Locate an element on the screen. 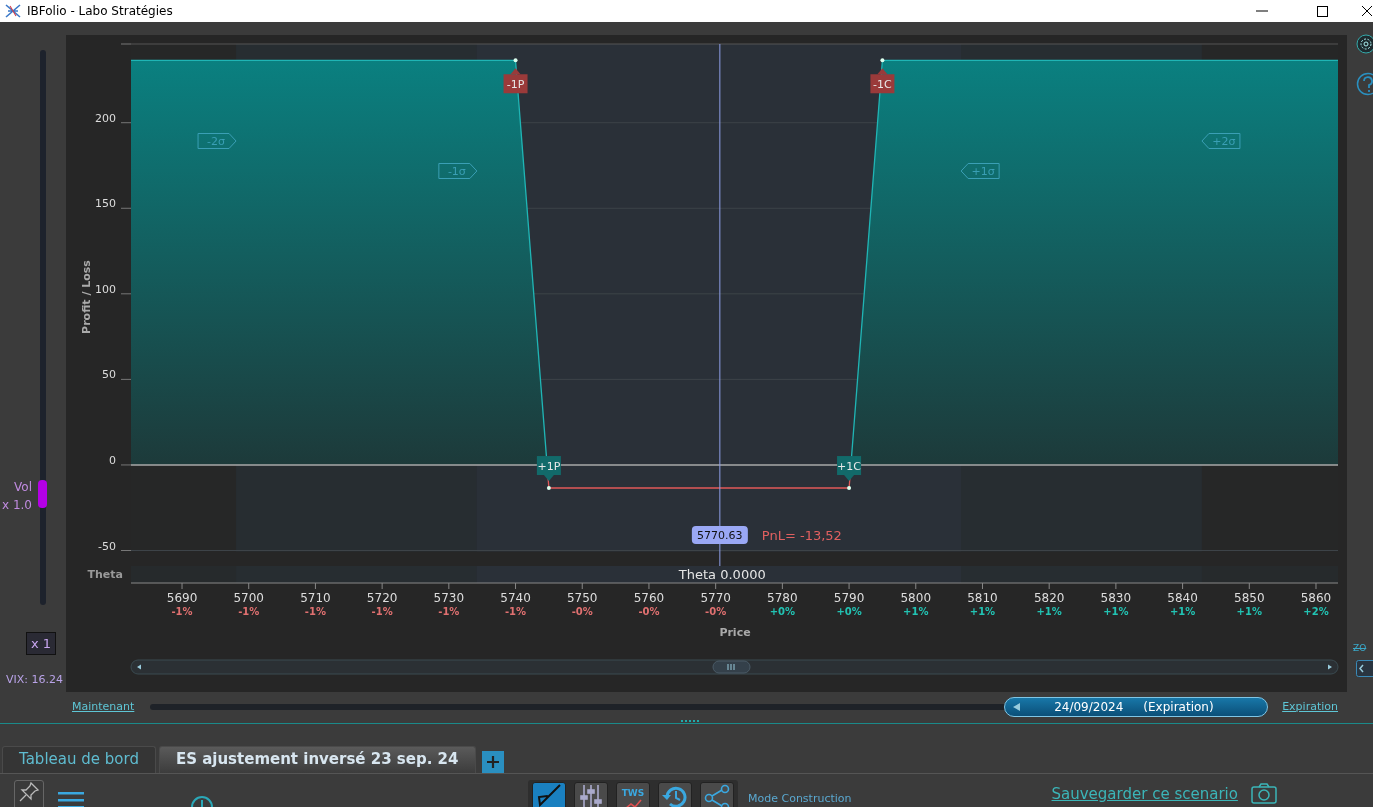  window-title: IBFolio - Labo Stratégies is located at coordinates (100, 11).